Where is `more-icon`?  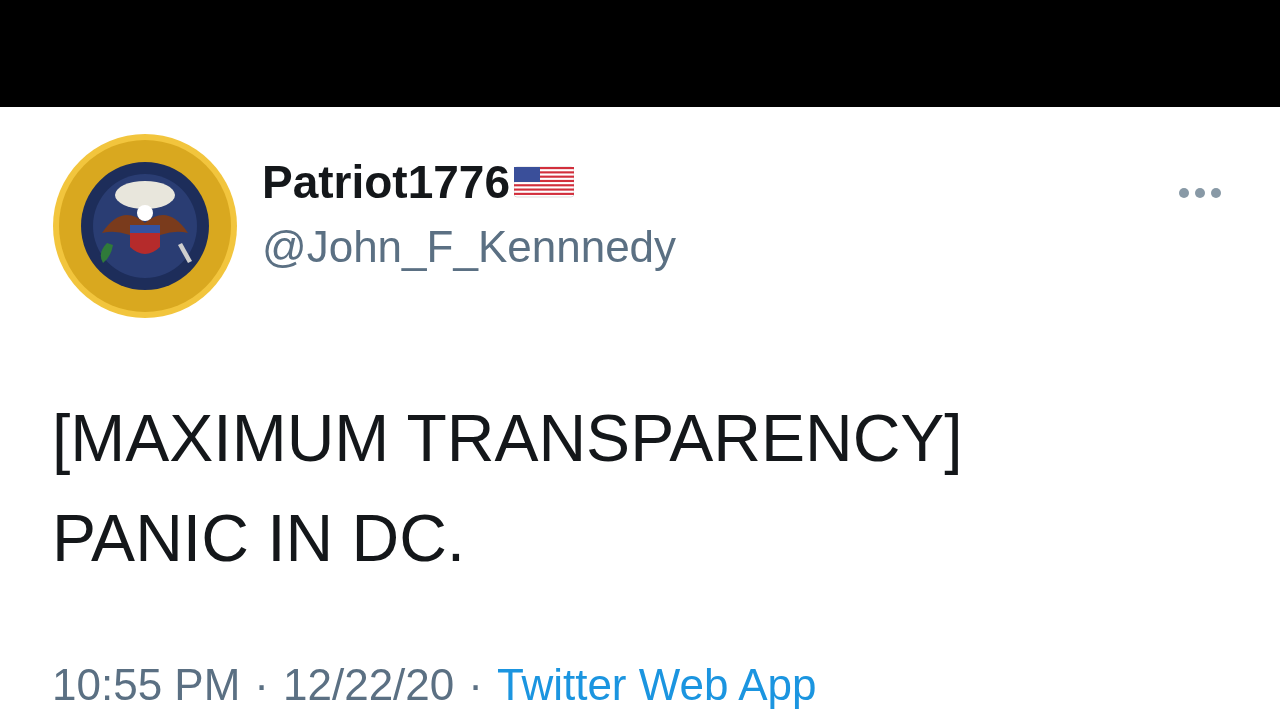 more-icon is located at coordinates (1200, 193).